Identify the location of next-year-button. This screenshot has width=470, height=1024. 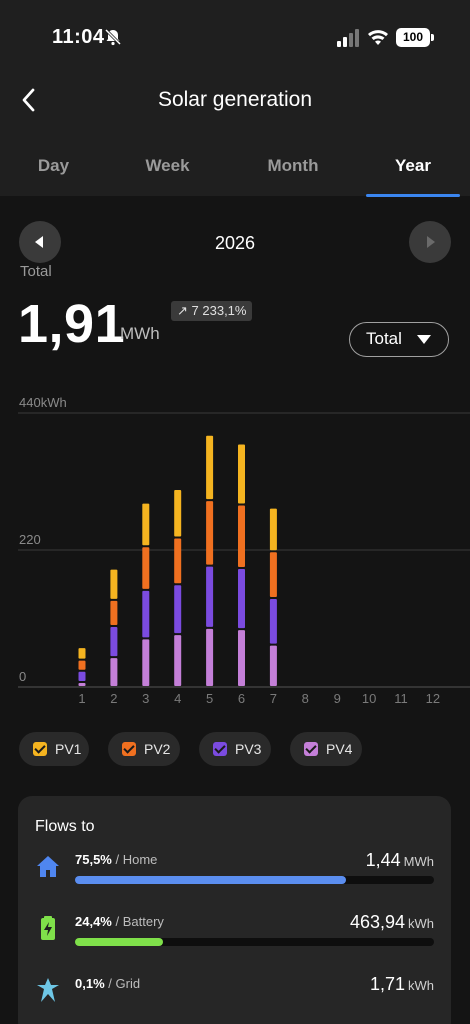
(430, 242).